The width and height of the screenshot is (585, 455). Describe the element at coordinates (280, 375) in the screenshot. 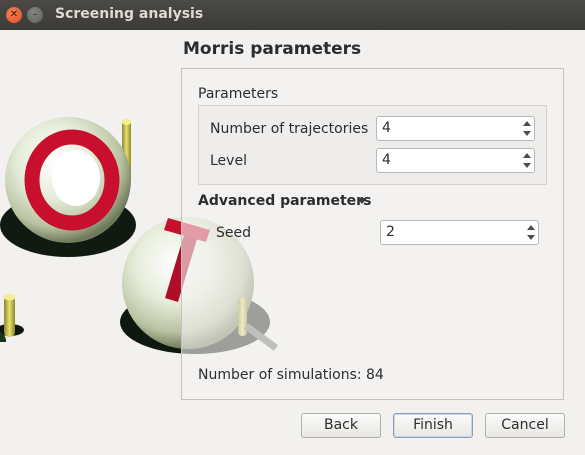

I see `simulations-label: Number of simulations:` at that location.